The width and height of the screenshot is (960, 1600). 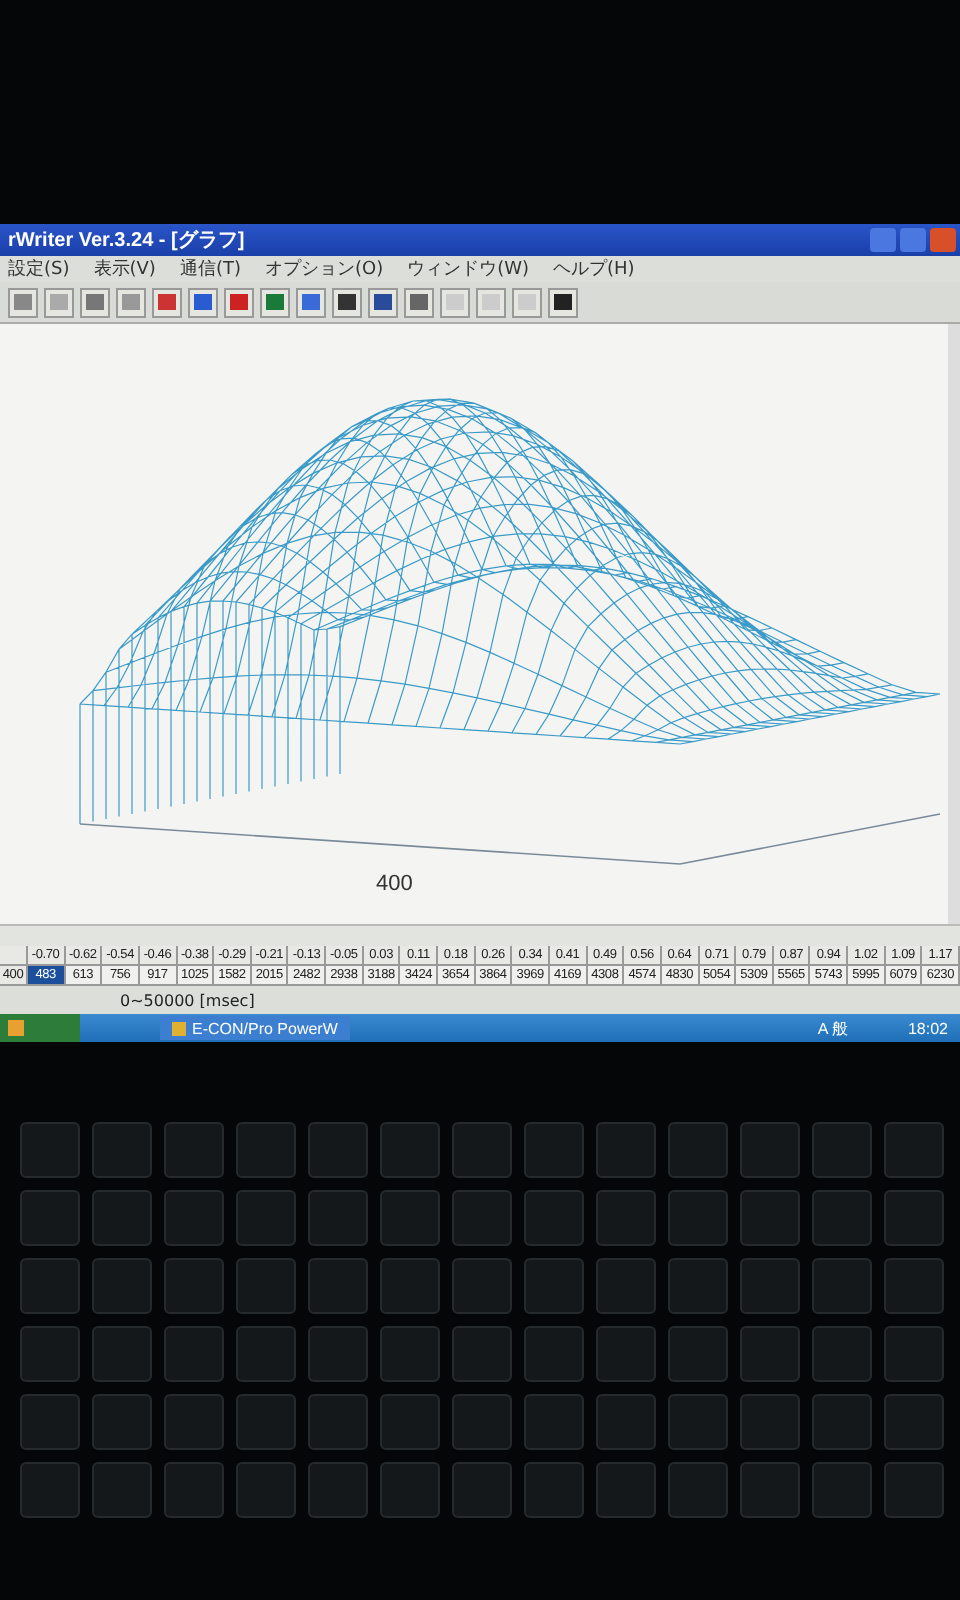 I want to click on ime-indicator: A 般, so click(x=832, y=1028).